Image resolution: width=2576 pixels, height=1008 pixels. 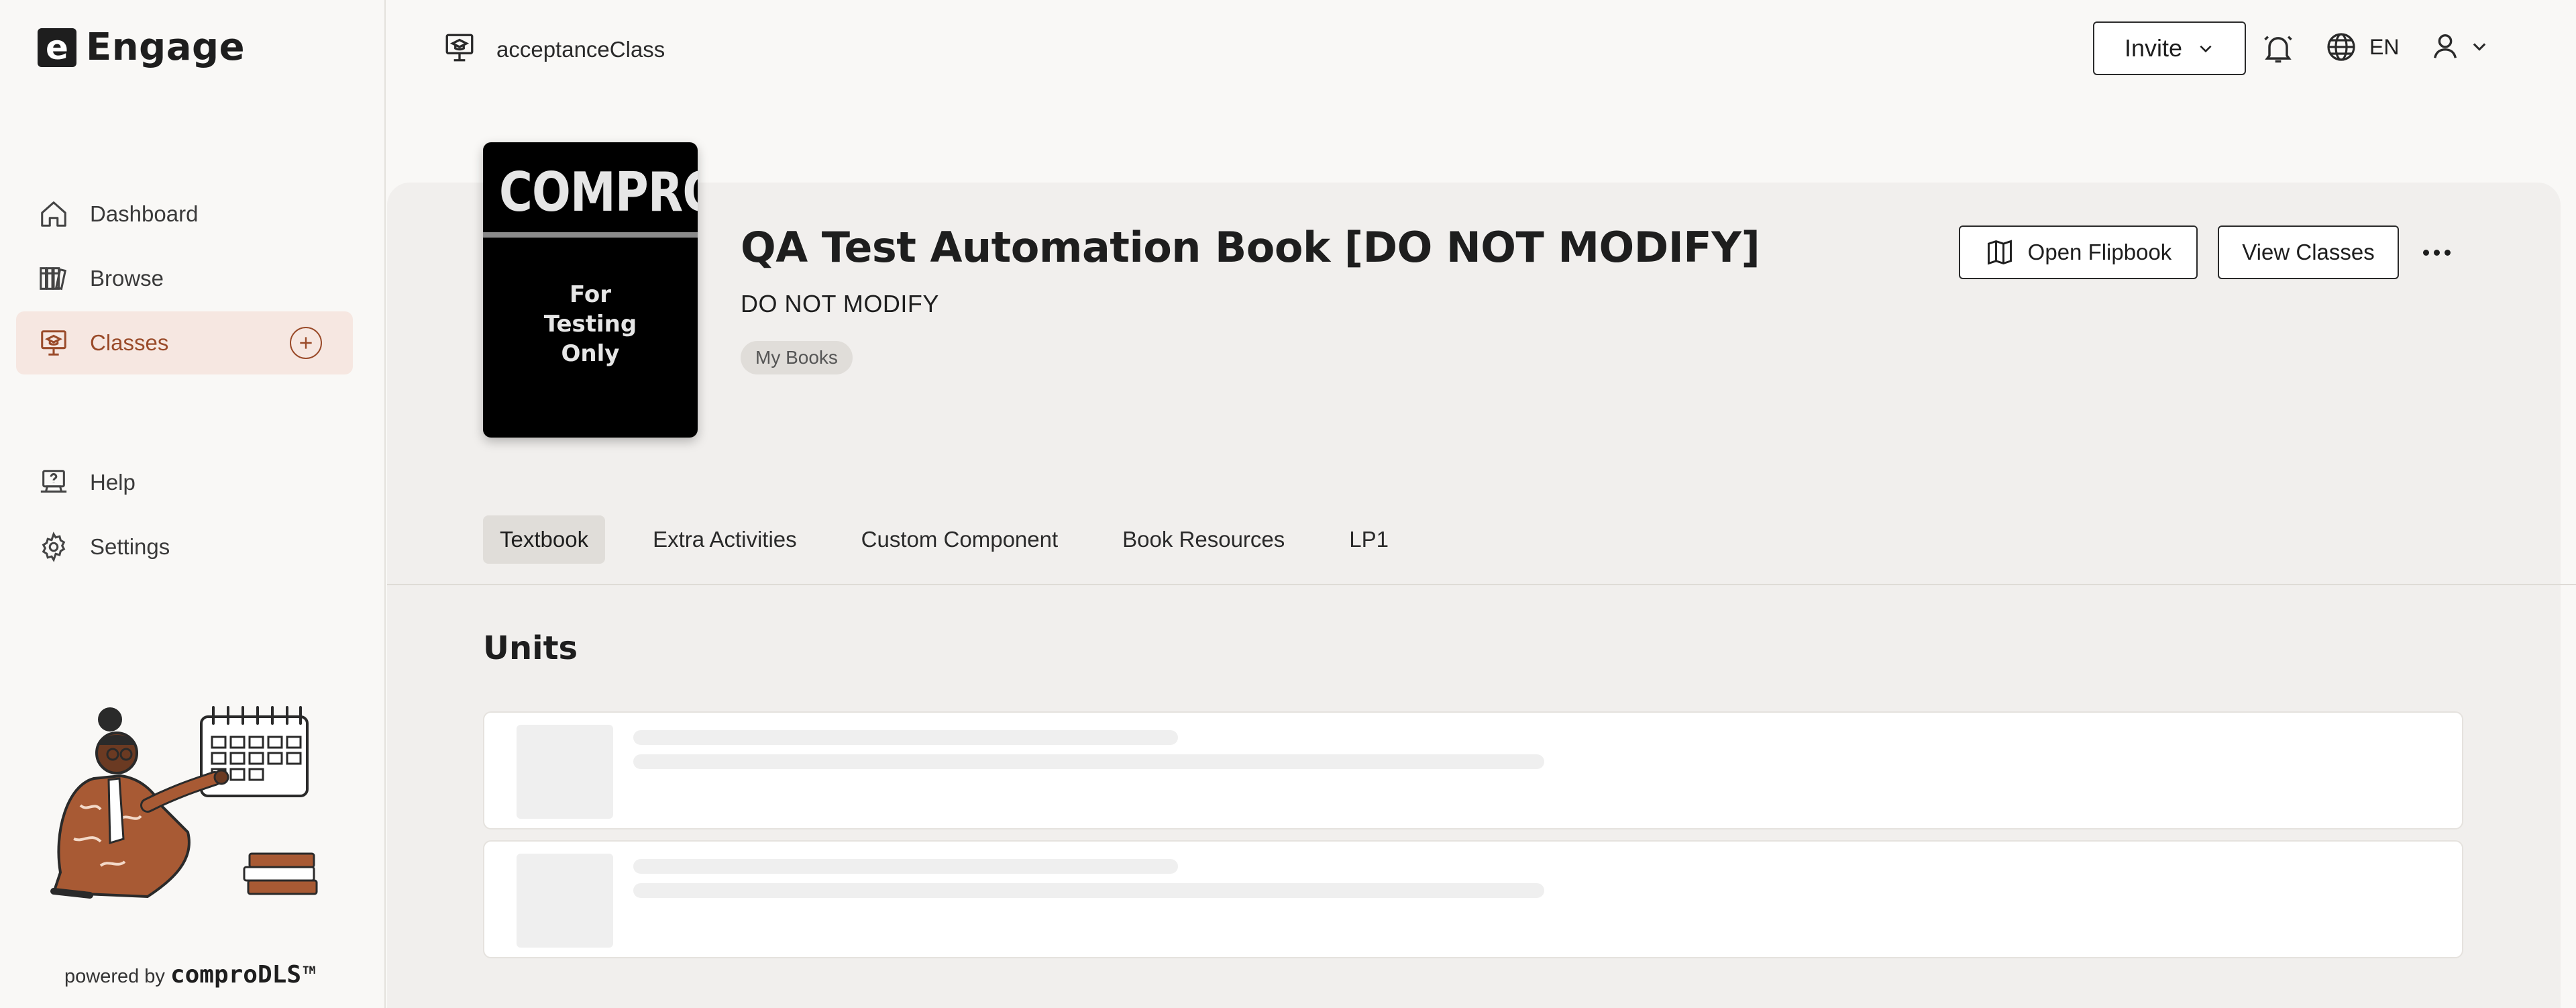 I want to click on book-subtitle: DO NOT MODIFY, so click(x=840, y=303).